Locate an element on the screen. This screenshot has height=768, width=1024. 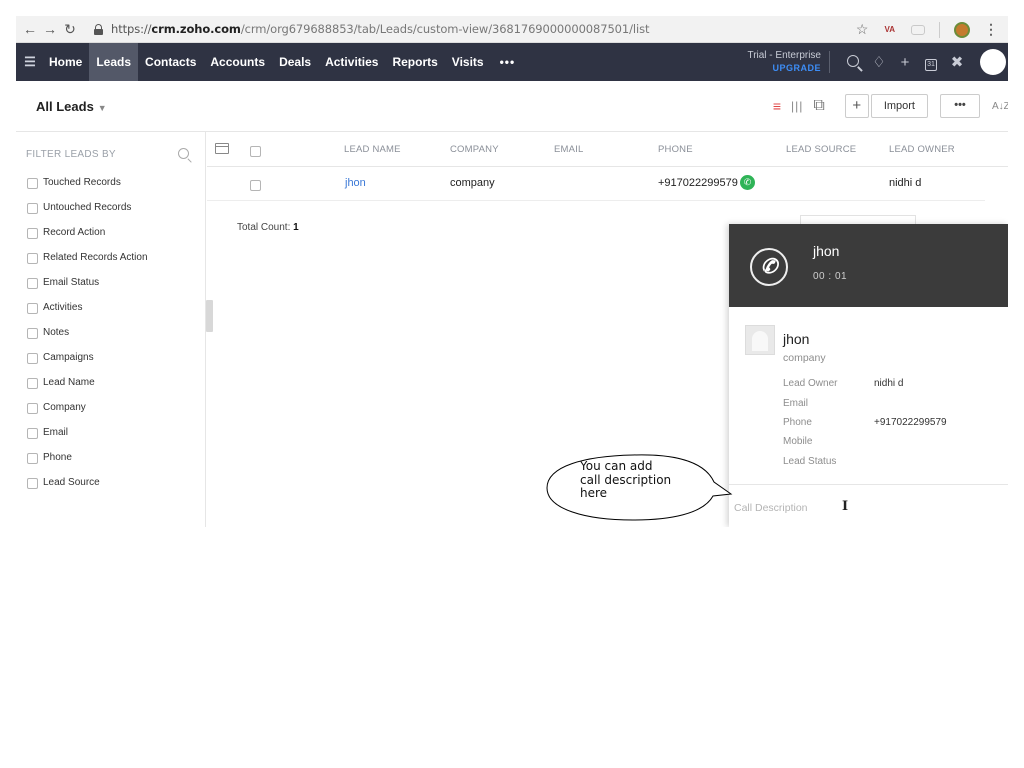
list-tools: ≡ ||| ⧉ + Import ••• A↓Z is located at coordinates (890, 106).